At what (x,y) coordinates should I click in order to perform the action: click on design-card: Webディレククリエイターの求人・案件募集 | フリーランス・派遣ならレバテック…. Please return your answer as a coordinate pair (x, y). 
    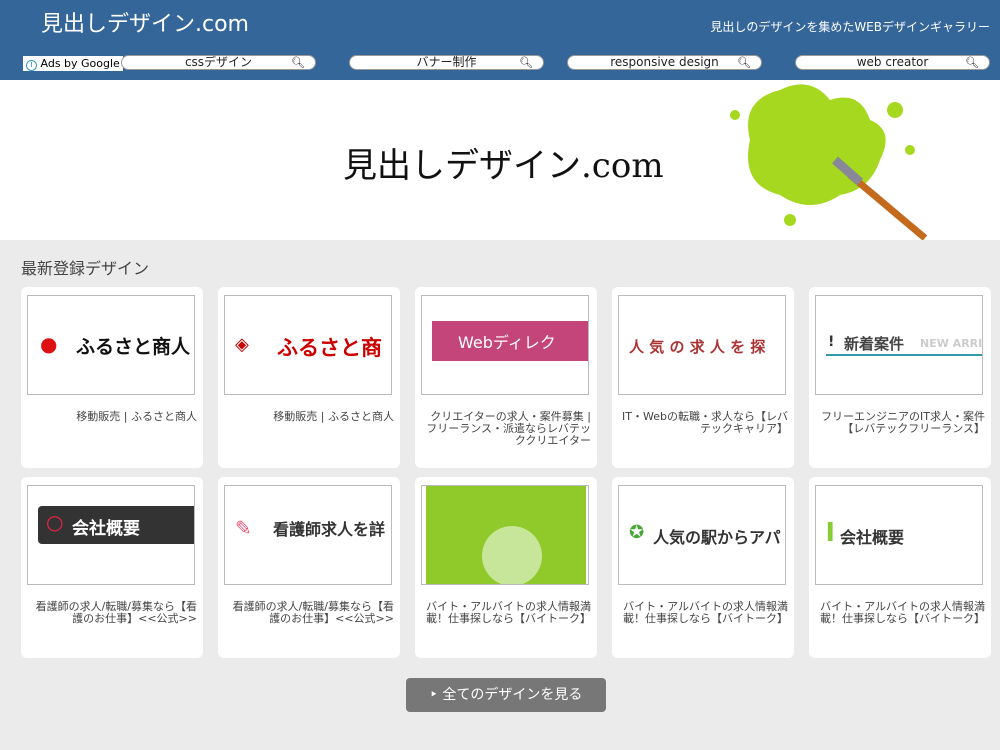
    Looking at the image, I should click on (506, 377).